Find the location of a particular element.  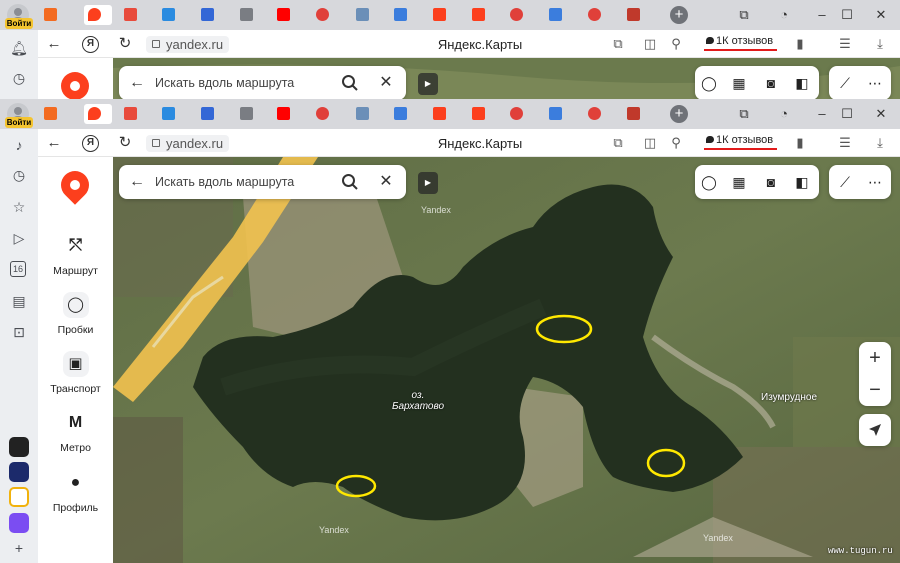

history-icon: ◷ is located at coordinates (19, 175).